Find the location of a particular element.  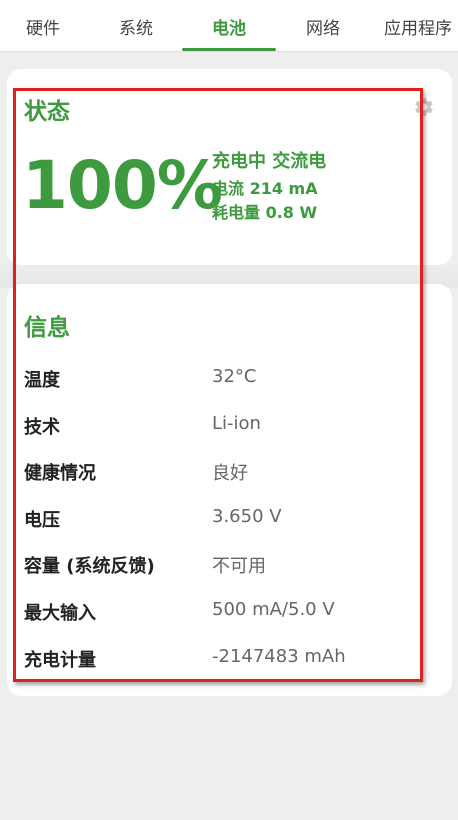

info-key-temperature: 温度 is located at coordinates (42, 380).